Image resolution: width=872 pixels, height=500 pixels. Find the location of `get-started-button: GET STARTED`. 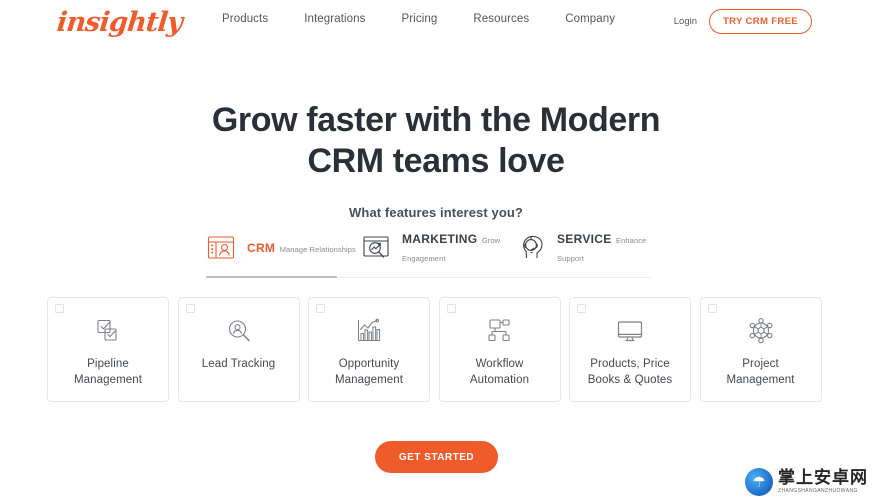

get-started-button: GET STARTED is located at coordinates (436, 457).